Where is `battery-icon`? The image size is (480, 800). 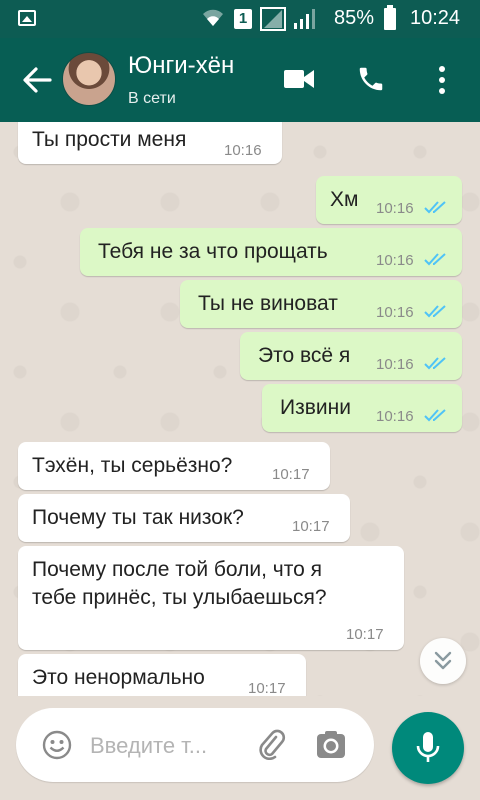 battery-icon is located at coordinates (390, 17).